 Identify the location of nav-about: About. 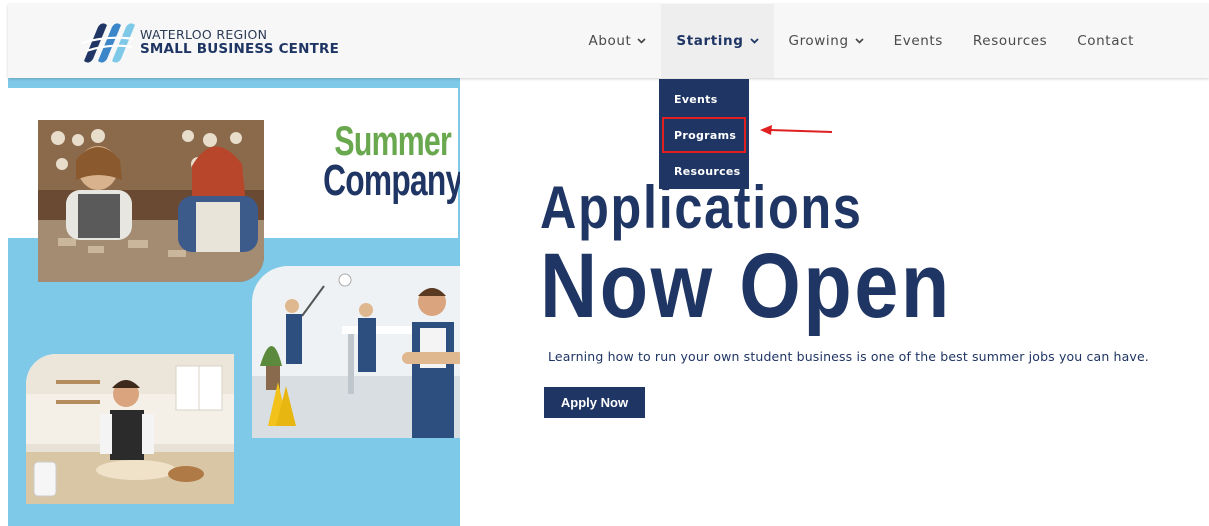
(617, 41).